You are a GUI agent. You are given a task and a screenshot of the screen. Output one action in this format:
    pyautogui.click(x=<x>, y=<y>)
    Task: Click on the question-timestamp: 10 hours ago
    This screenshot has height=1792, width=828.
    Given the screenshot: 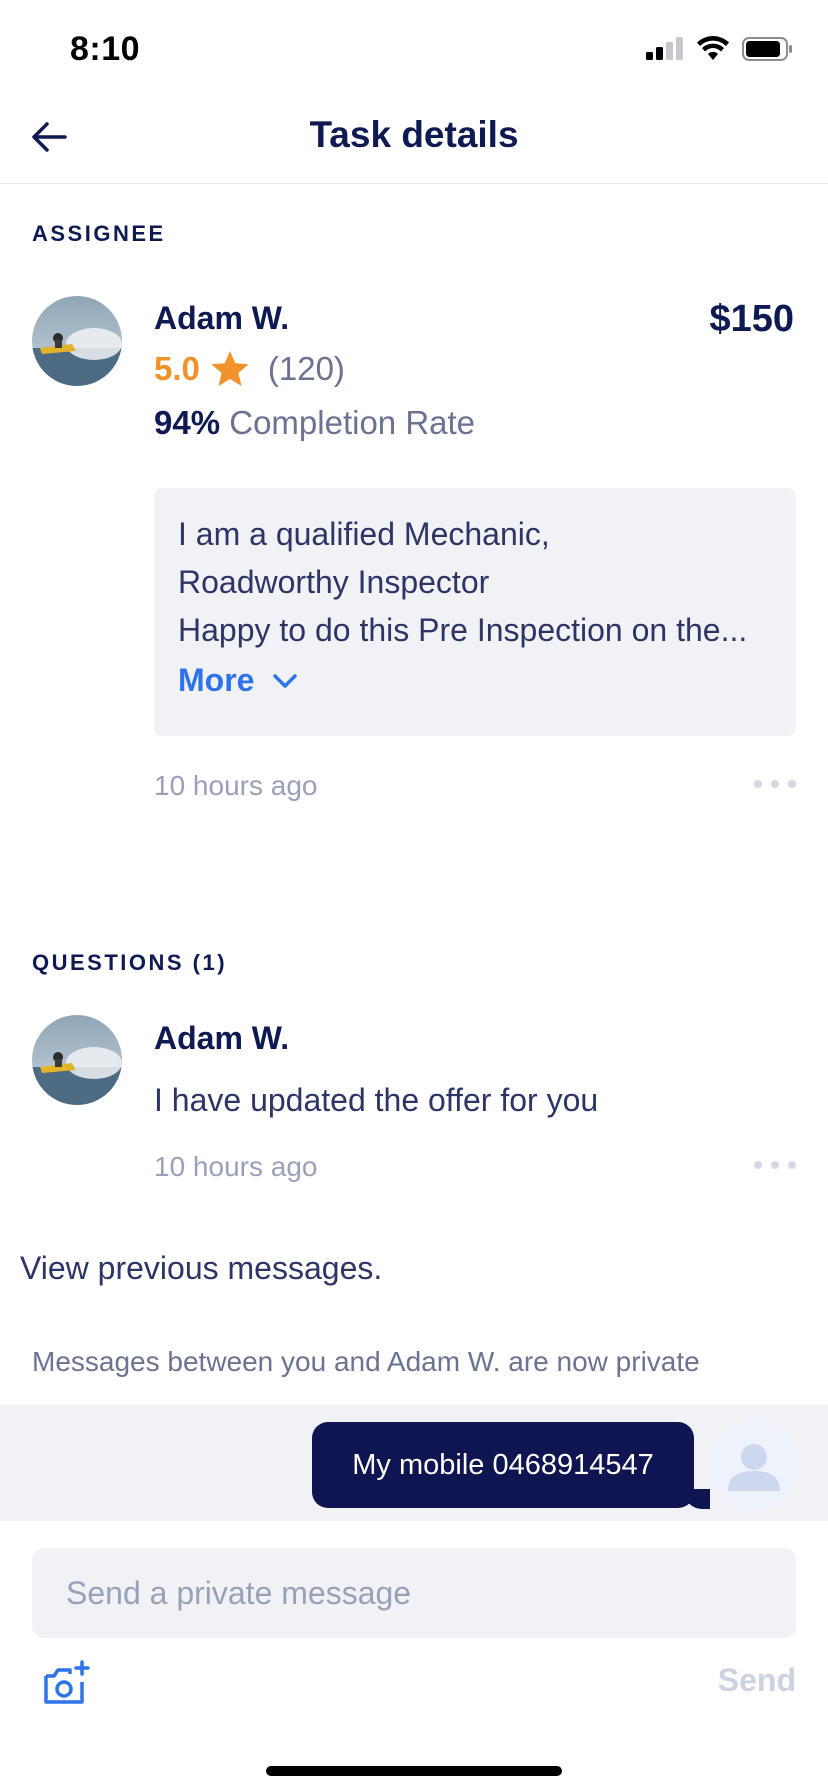 What is the action you would take?
    pyautogui.click(x=236, y=1166)
    